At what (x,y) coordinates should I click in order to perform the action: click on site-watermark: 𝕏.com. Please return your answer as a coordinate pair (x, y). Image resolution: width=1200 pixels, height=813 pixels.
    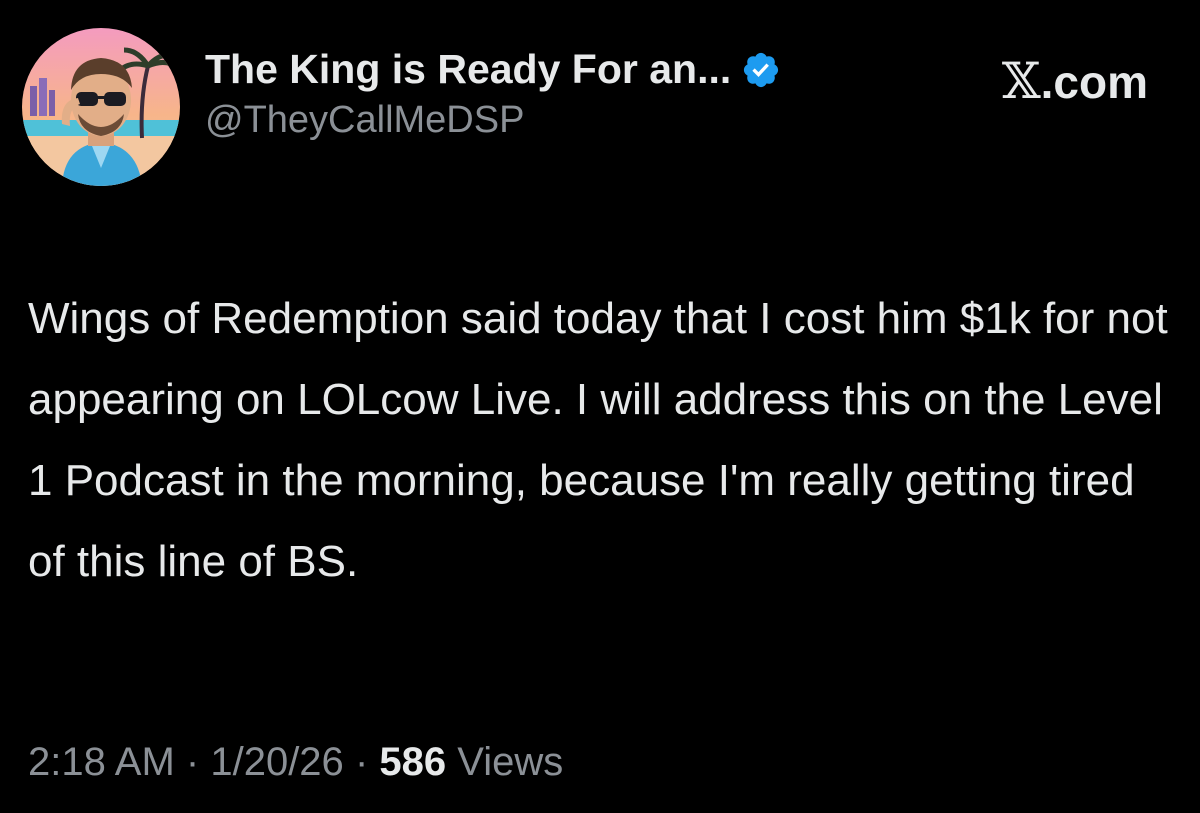
    Looking at the image, I should click on (1075, 81).